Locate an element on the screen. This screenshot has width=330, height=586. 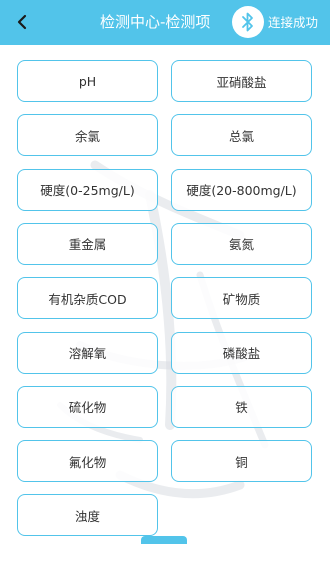
test-item-button: 总氯 is located at coordinates (241, 135).